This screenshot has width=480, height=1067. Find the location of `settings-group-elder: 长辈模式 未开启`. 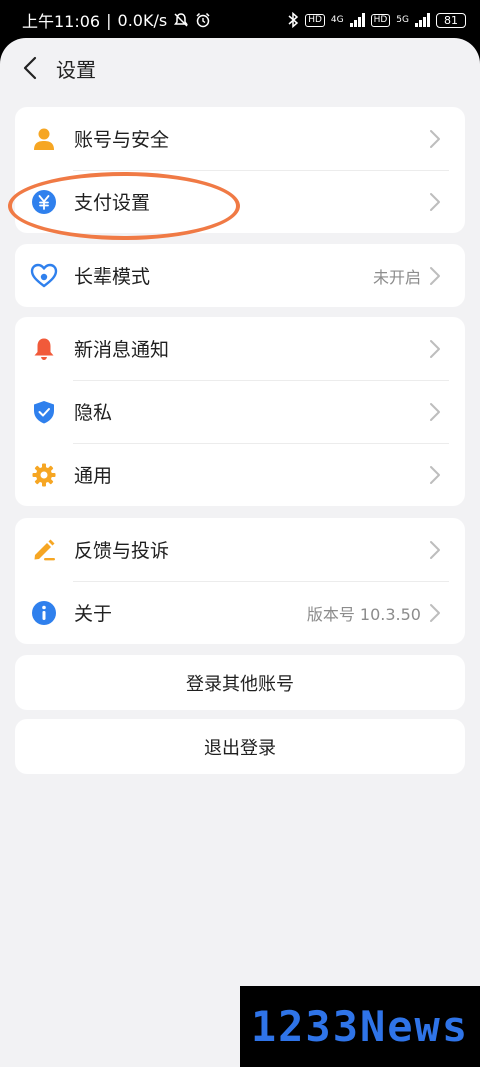

settings-group-elder: 长辈模式 未开启 is located at coordinates (240, 275).